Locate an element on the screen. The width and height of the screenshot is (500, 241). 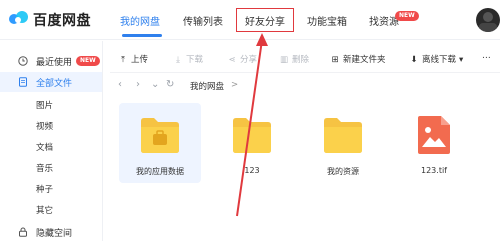
upload-icon: ⤒ is located at coordinates (123, 60).